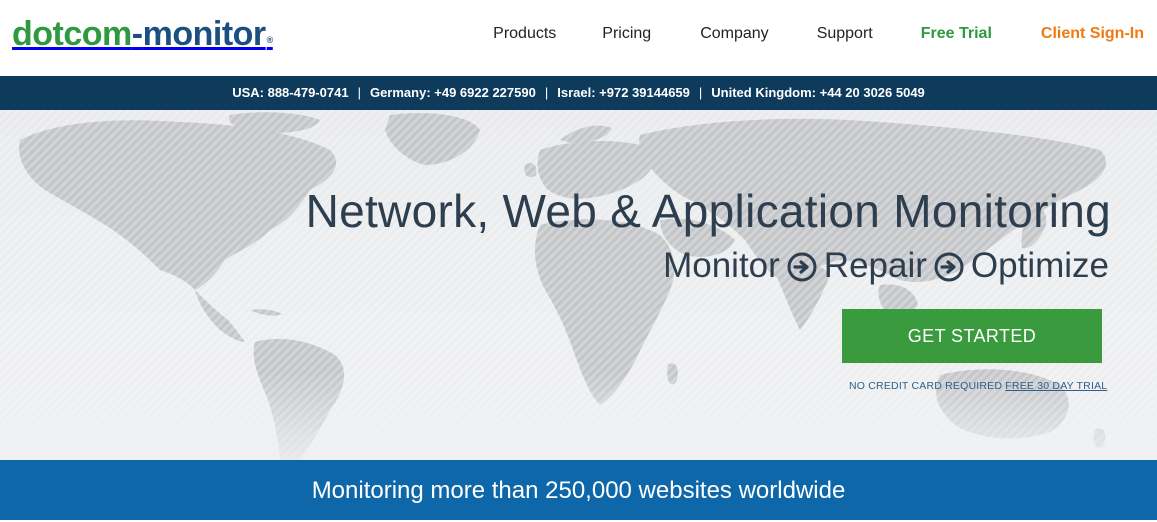 Image resolution: width=1157 pixels, height=522 pixels. I want to click on hero-subtitle: Monitor Repair Optimize, so click(886, 266).